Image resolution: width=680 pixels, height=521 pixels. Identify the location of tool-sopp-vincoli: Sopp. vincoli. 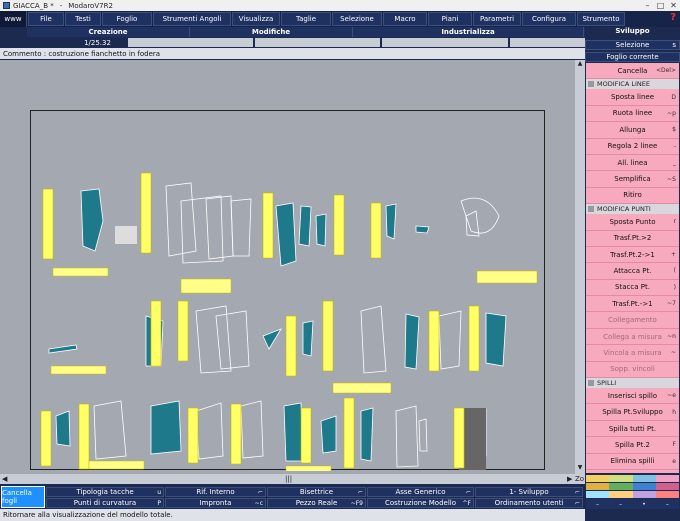
(632, 370).